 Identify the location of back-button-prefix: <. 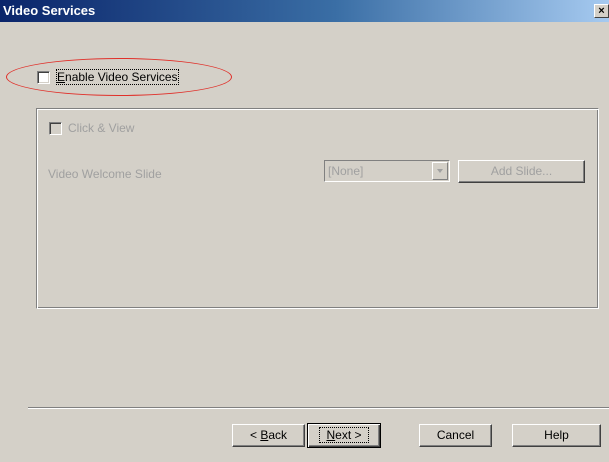
(255, 435).